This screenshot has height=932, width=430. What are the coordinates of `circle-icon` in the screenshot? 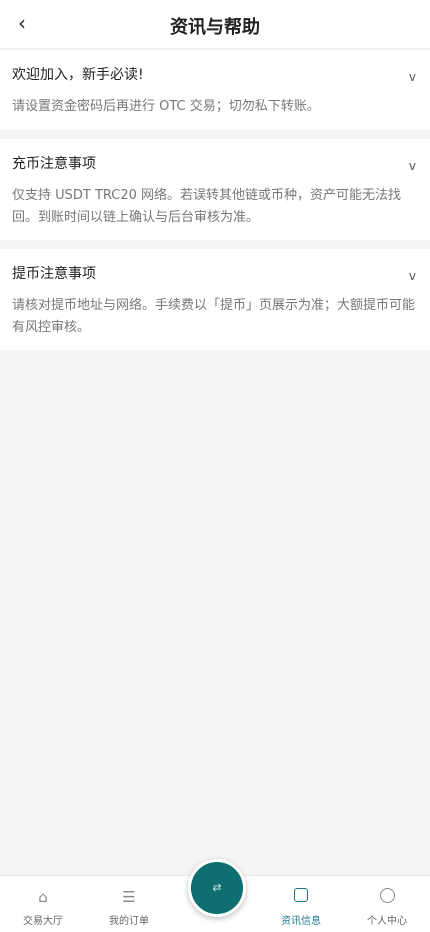 It's located at (387, 897).